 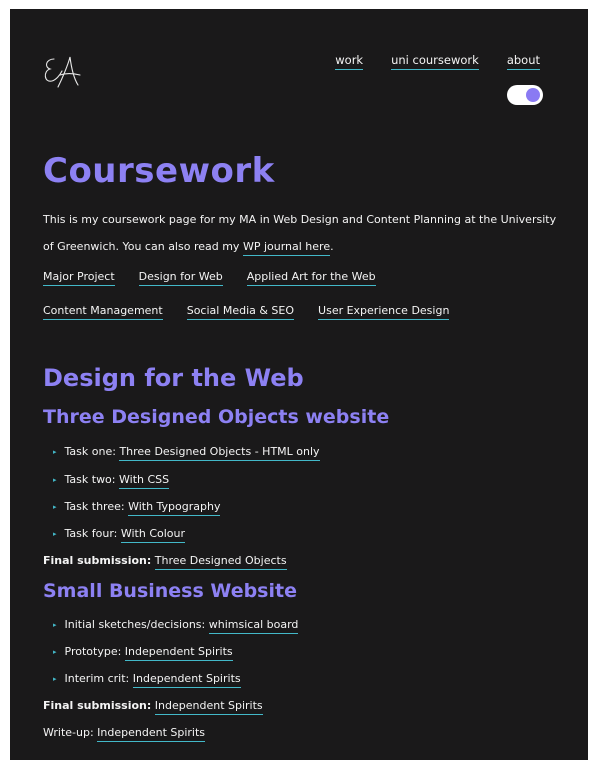 I want to click on final-submission-line: Final submission: Independent Spirits, so click(x=153, y=707).